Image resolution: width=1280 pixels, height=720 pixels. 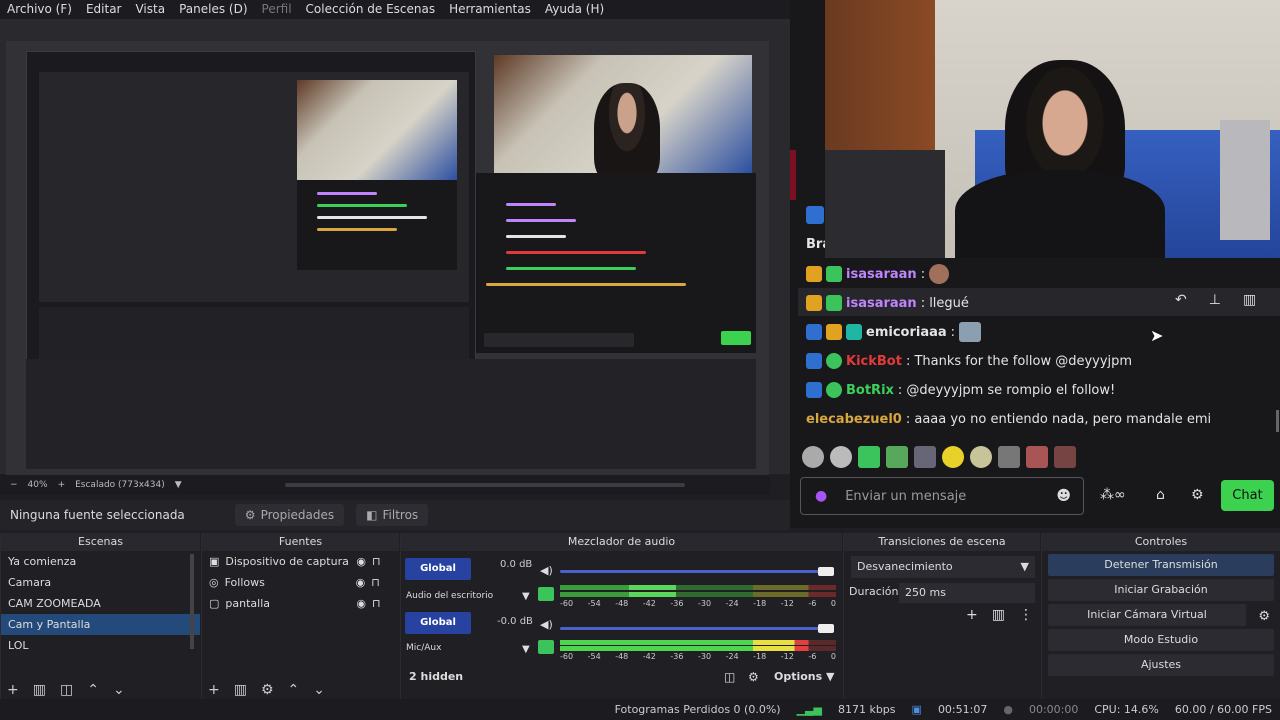 What do you see at coordinates (1277, 421) in the screenshot?
I see `chat-scrollbar` at bounding box center [1277, 421].